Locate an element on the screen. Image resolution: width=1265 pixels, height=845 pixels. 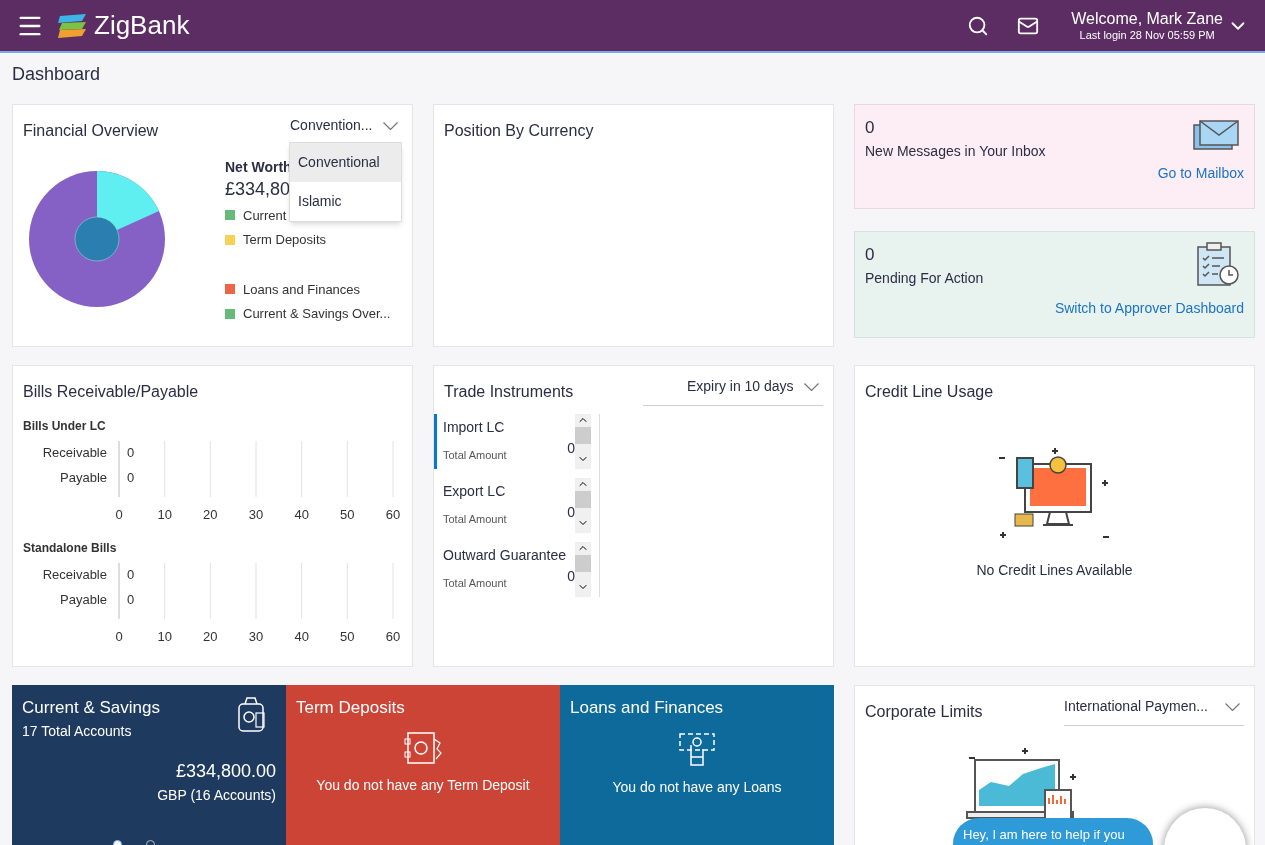
tile-title: Loans and Finances is located at coordinates (647, 708).